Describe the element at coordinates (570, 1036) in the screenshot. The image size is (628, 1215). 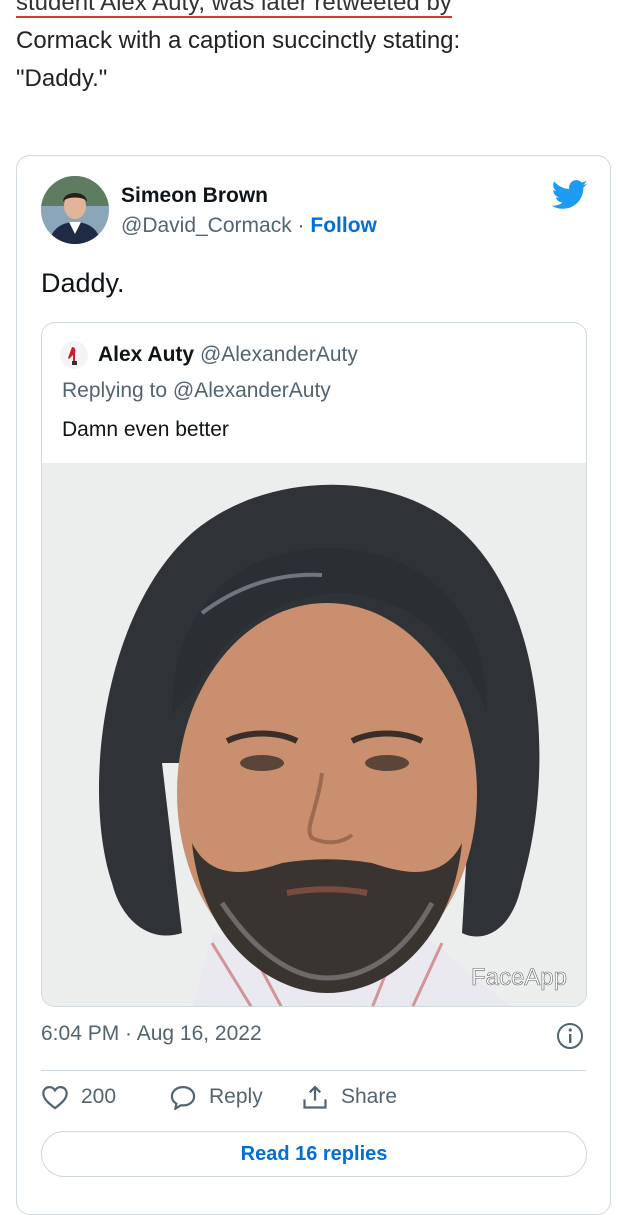
I see `info-icon` at that location.